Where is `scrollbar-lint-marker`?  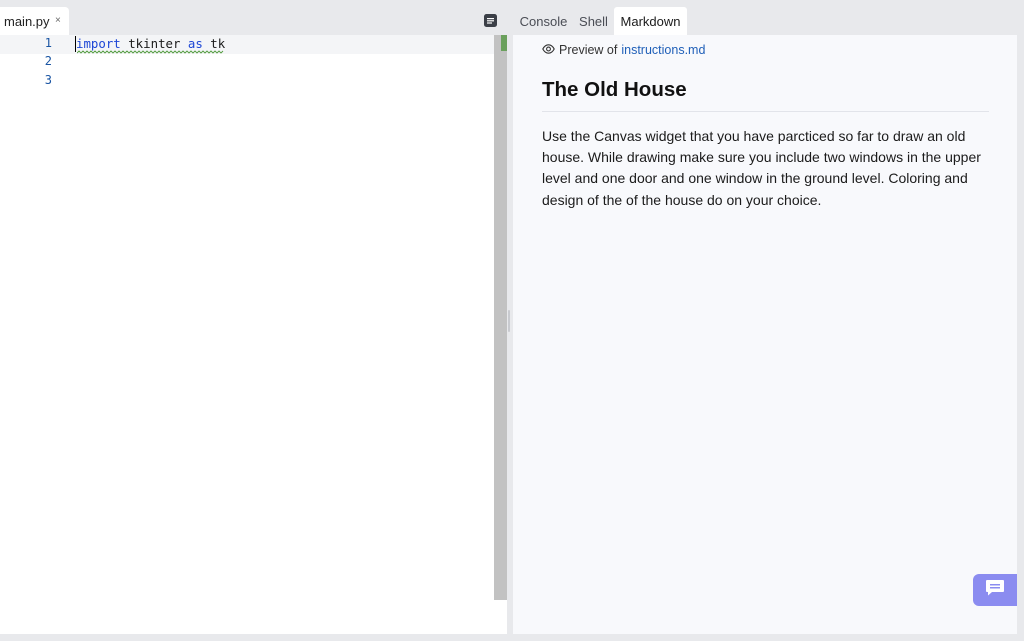
scrollbar-lint-marker is located at coordinates (504, 43).